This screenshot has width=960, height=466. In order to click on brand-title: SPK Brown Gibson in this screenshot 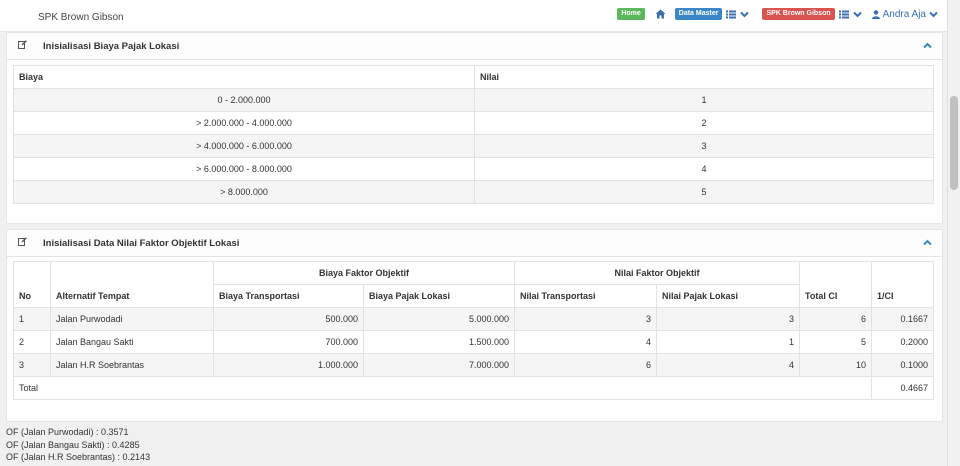, I will do `click(81, 17)`.